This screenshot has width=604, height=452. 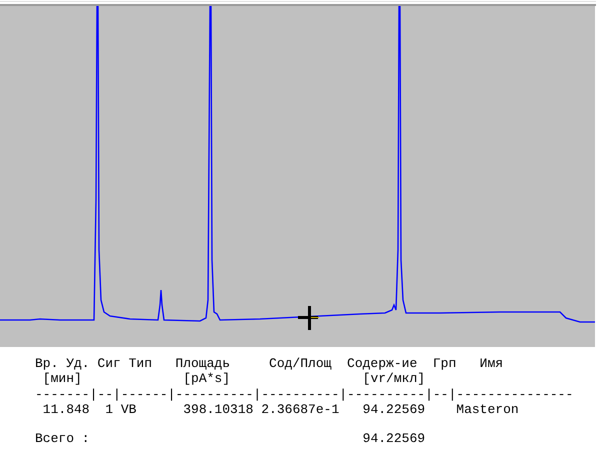 What do you see at coordinates (206, 379) in the screenshot?
I see `column-unit: [pA*s]` at bounding box center [206, 379].